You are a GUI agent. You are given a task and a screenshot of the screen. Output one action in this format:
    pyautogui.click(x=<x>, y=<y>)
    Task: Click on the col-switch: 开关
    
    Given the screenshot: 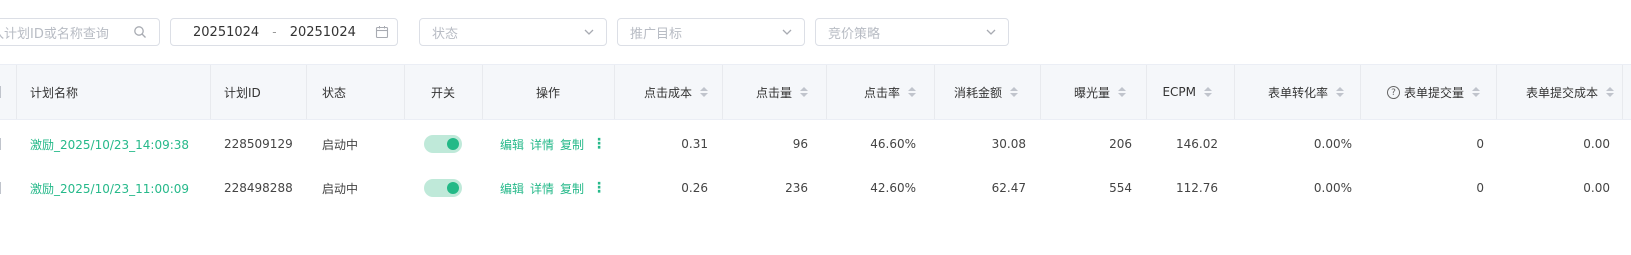 What is the action you would take?
    pyautogui.click(x=442, y=92)
    